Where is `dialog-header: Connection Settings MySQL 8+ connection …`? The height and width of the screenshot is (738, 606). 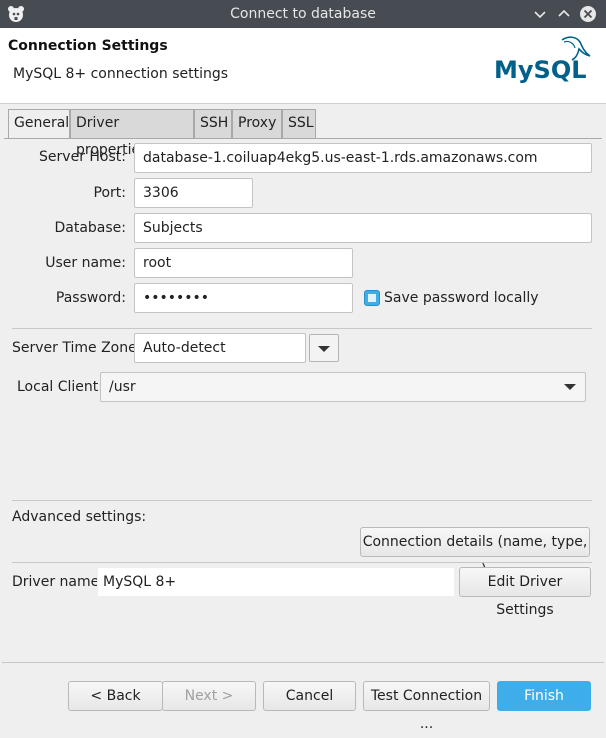
dialog-header: Connection Settings MySQL 8+ connection … is located at coordinates (303, 66).